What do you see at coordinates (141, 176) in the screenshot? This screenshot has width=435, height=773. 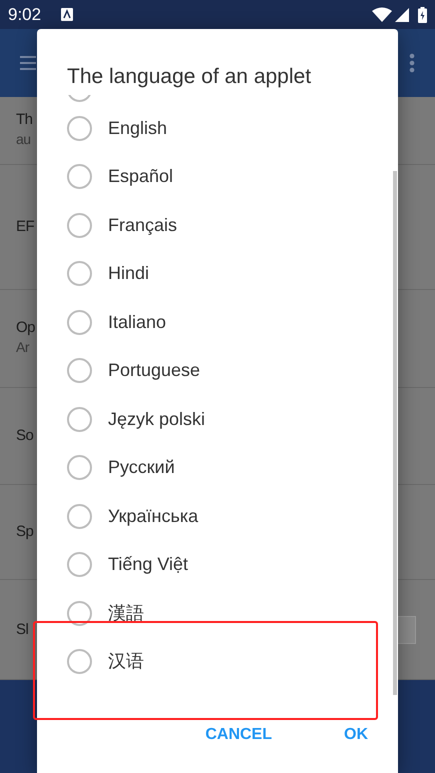 I see `option-label: Español` at bounding box center [141, 176].